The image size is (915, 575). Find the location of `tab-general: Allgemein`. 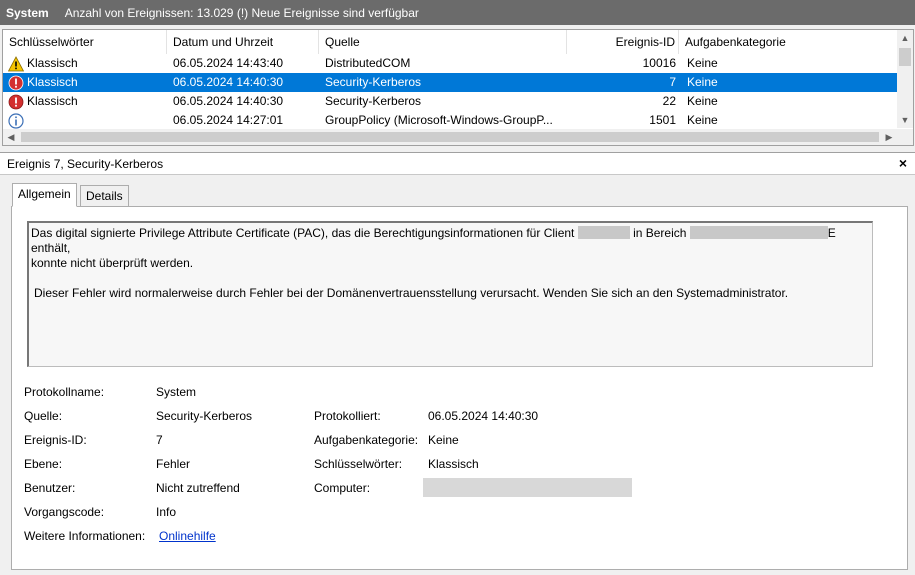

tab-general: Allgemein is located at coordinates (44, 195).